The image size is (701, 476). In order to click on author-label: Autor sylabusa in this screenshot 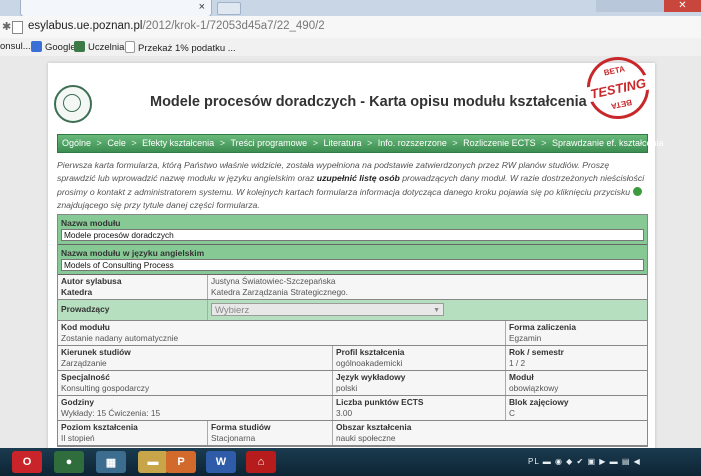, I will do `click(91, 281)`.